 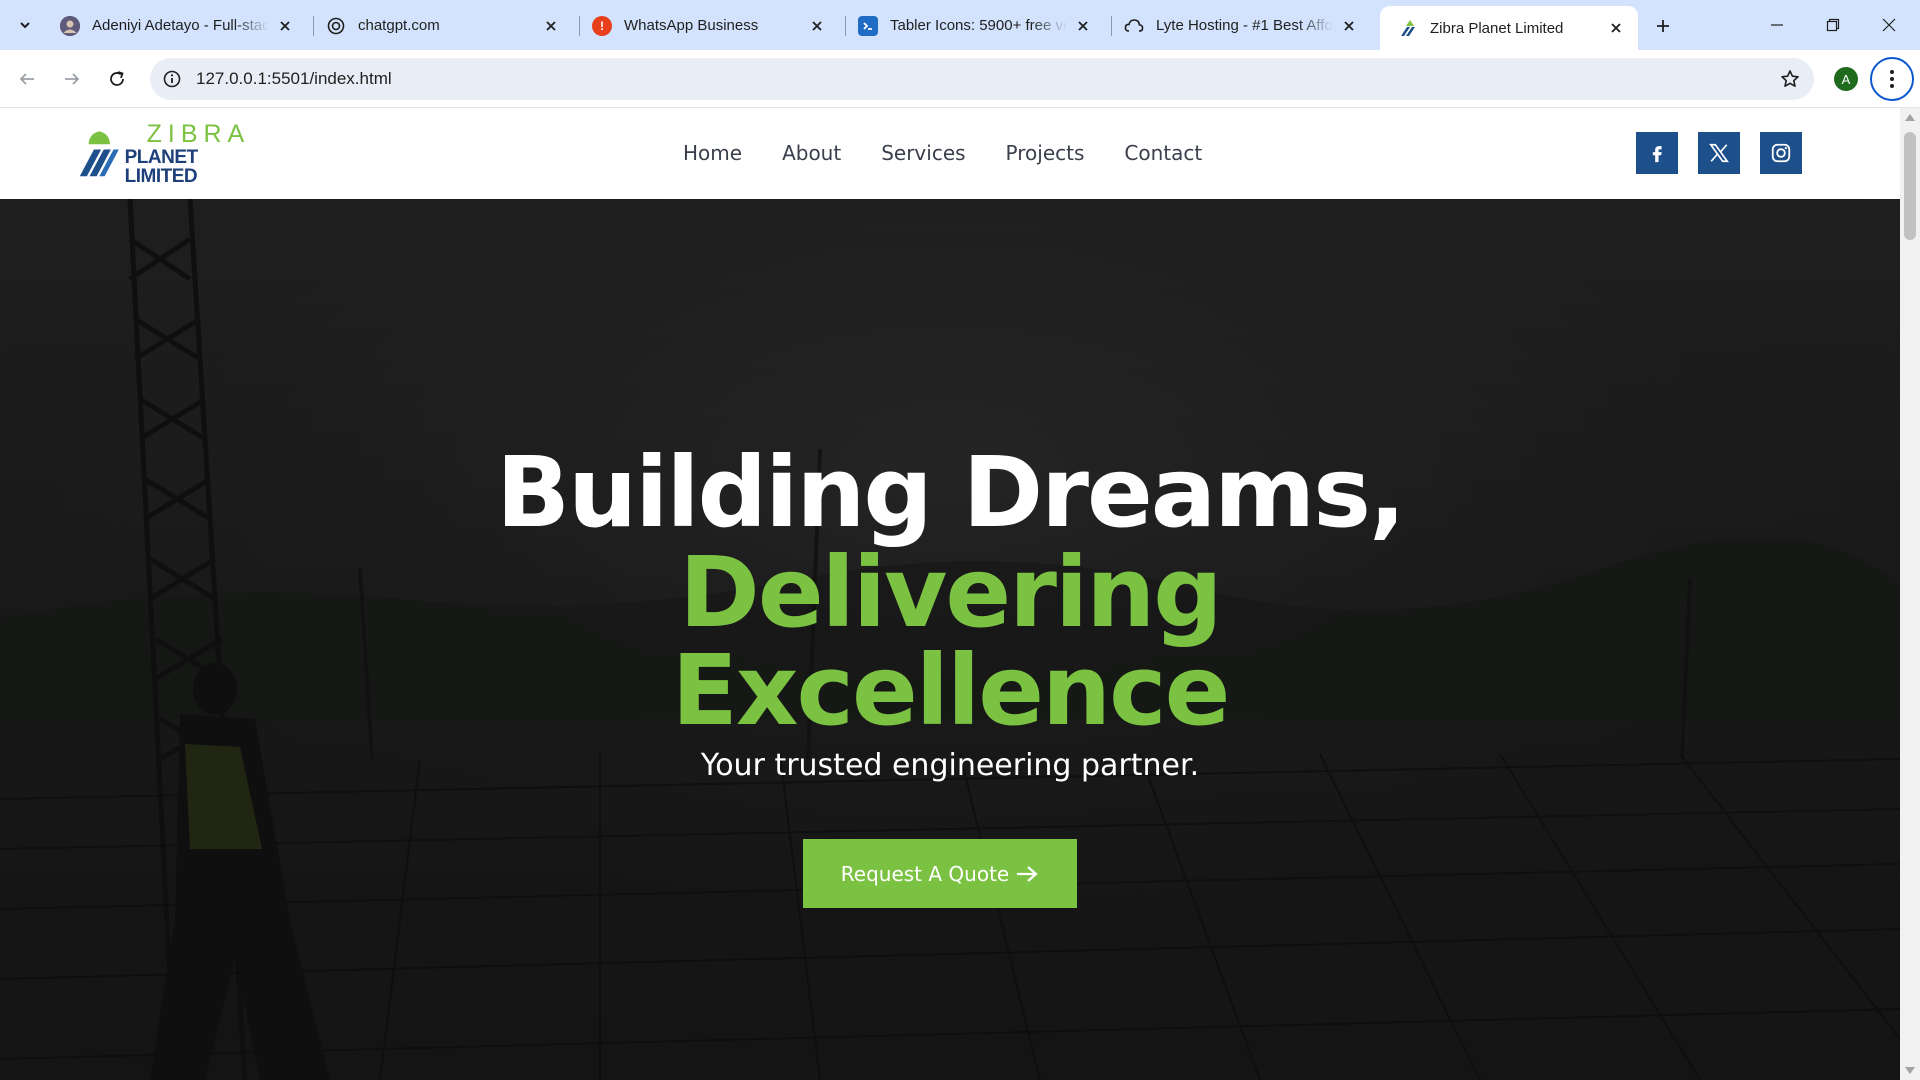 I want to click on x-twitter-icon, so click(x=1719, y=153).